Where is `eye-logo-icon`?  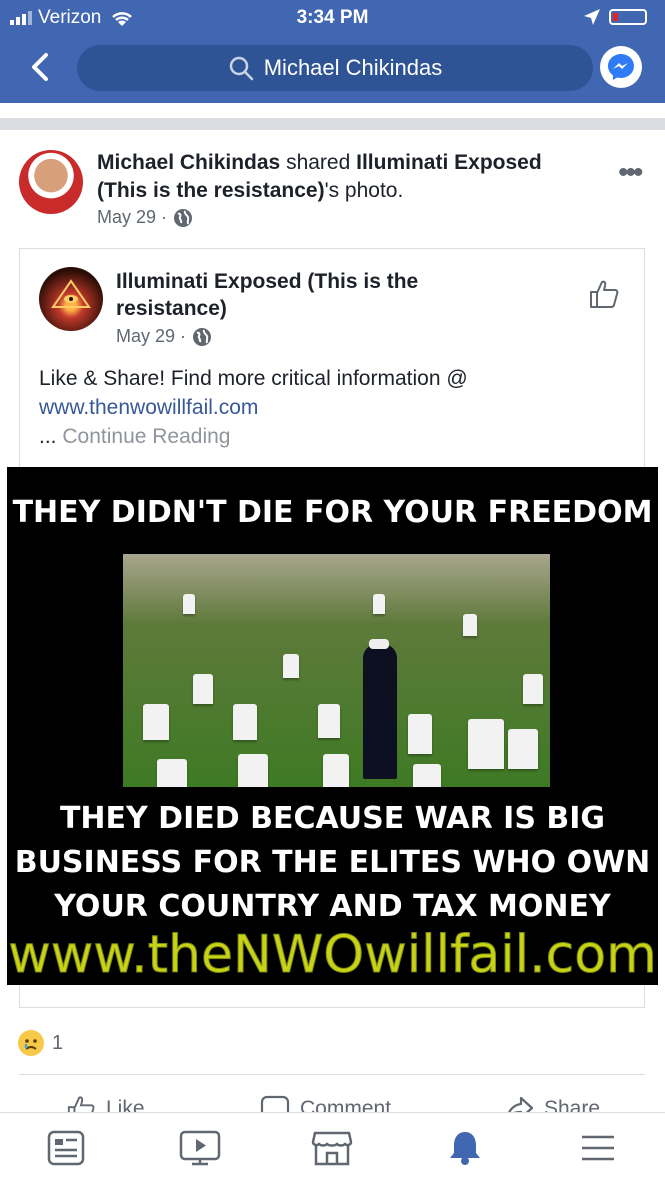 eye-logo-icon is located at coordinates (71, 293).